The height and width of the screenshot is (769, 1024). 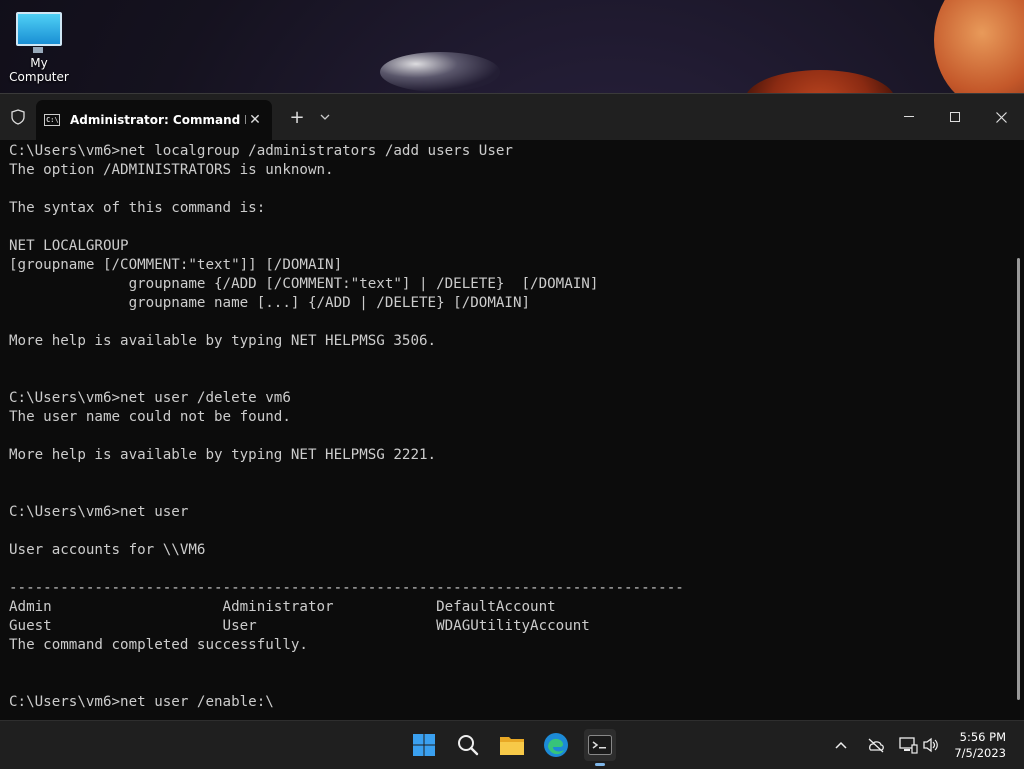 I want to click on chevron-up-icon, so click(x=841, y=745).